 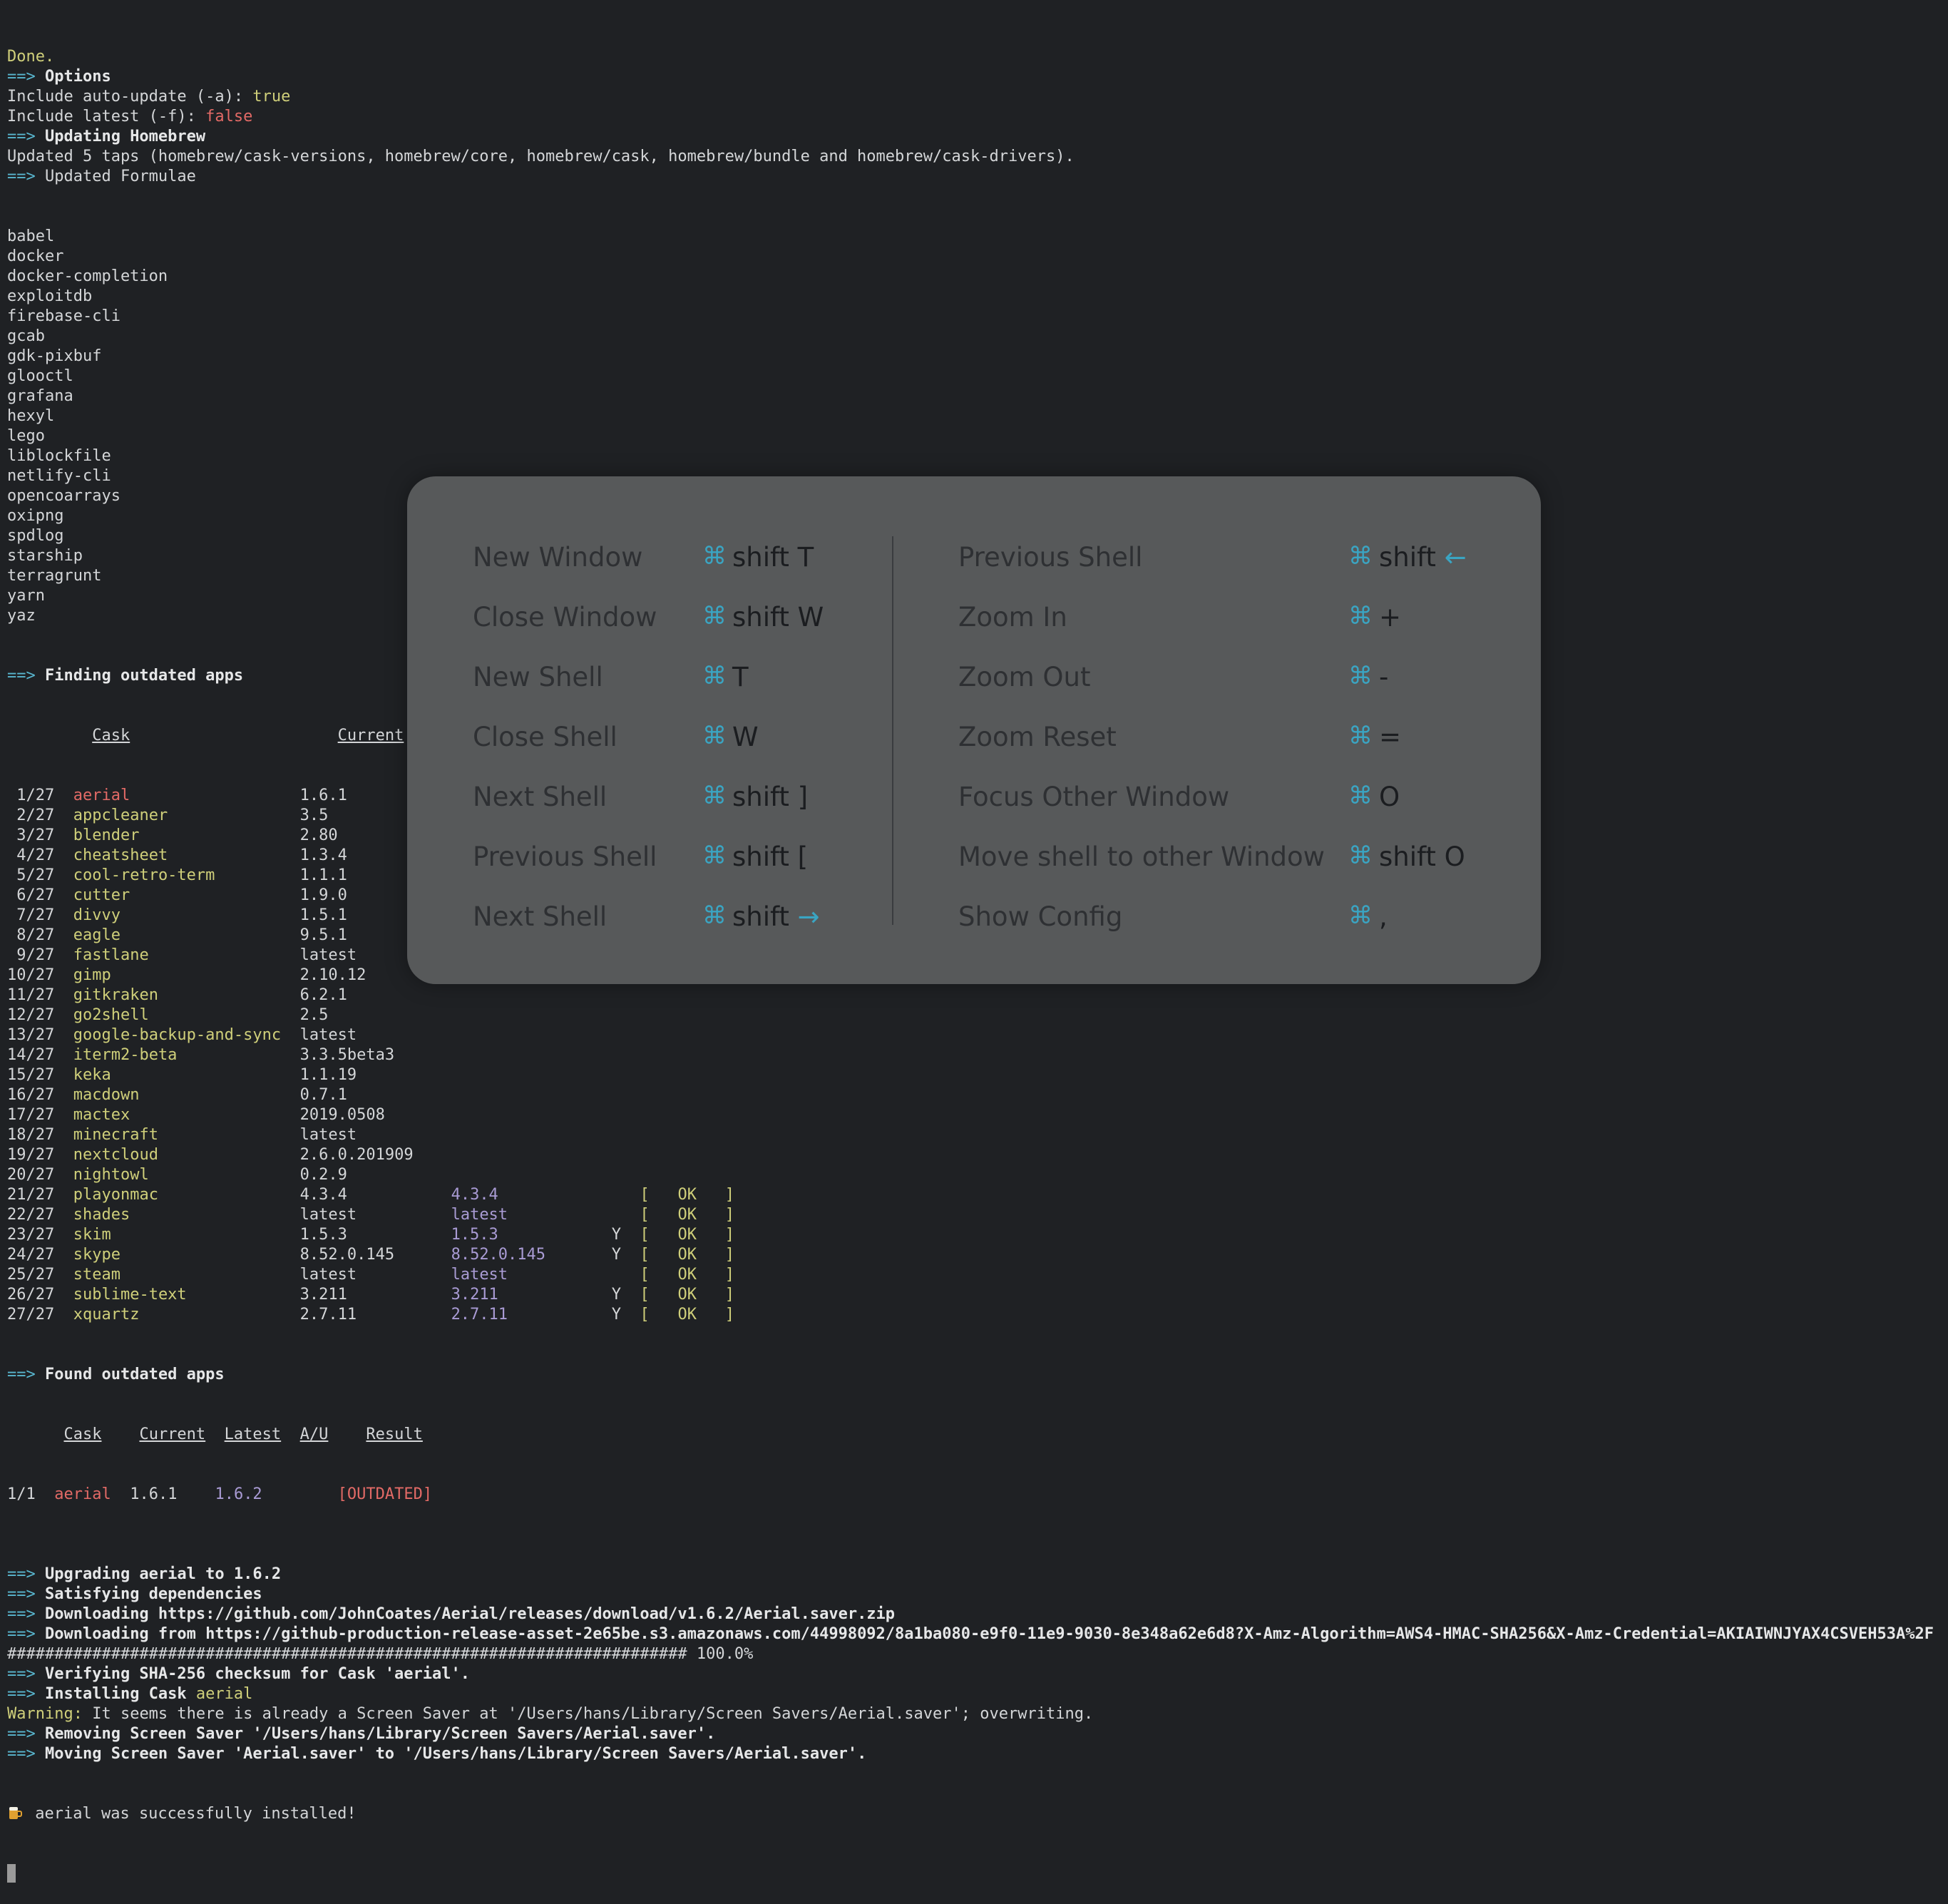 What do you see at coordinates (1225, 566) in the screenshot?
I see `shortcut-row: Previous Shell ⌘ shift ←` at bounding box center [1225, 566].